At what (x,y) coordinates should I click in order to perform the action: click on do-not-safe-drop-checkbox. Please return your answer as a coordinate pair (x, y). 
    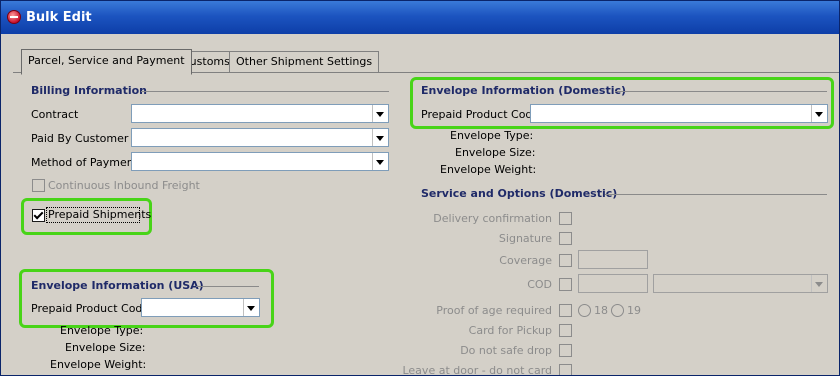
    Looking at the image, I should click on (565, 350).